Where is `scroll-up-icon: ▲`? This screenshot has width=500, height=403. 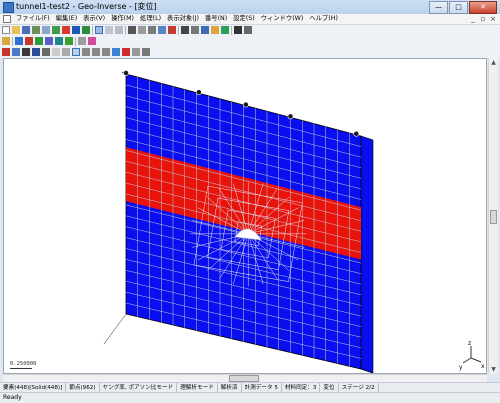
scroll-up-icon: ▲ is located at coordinates (493, 62).